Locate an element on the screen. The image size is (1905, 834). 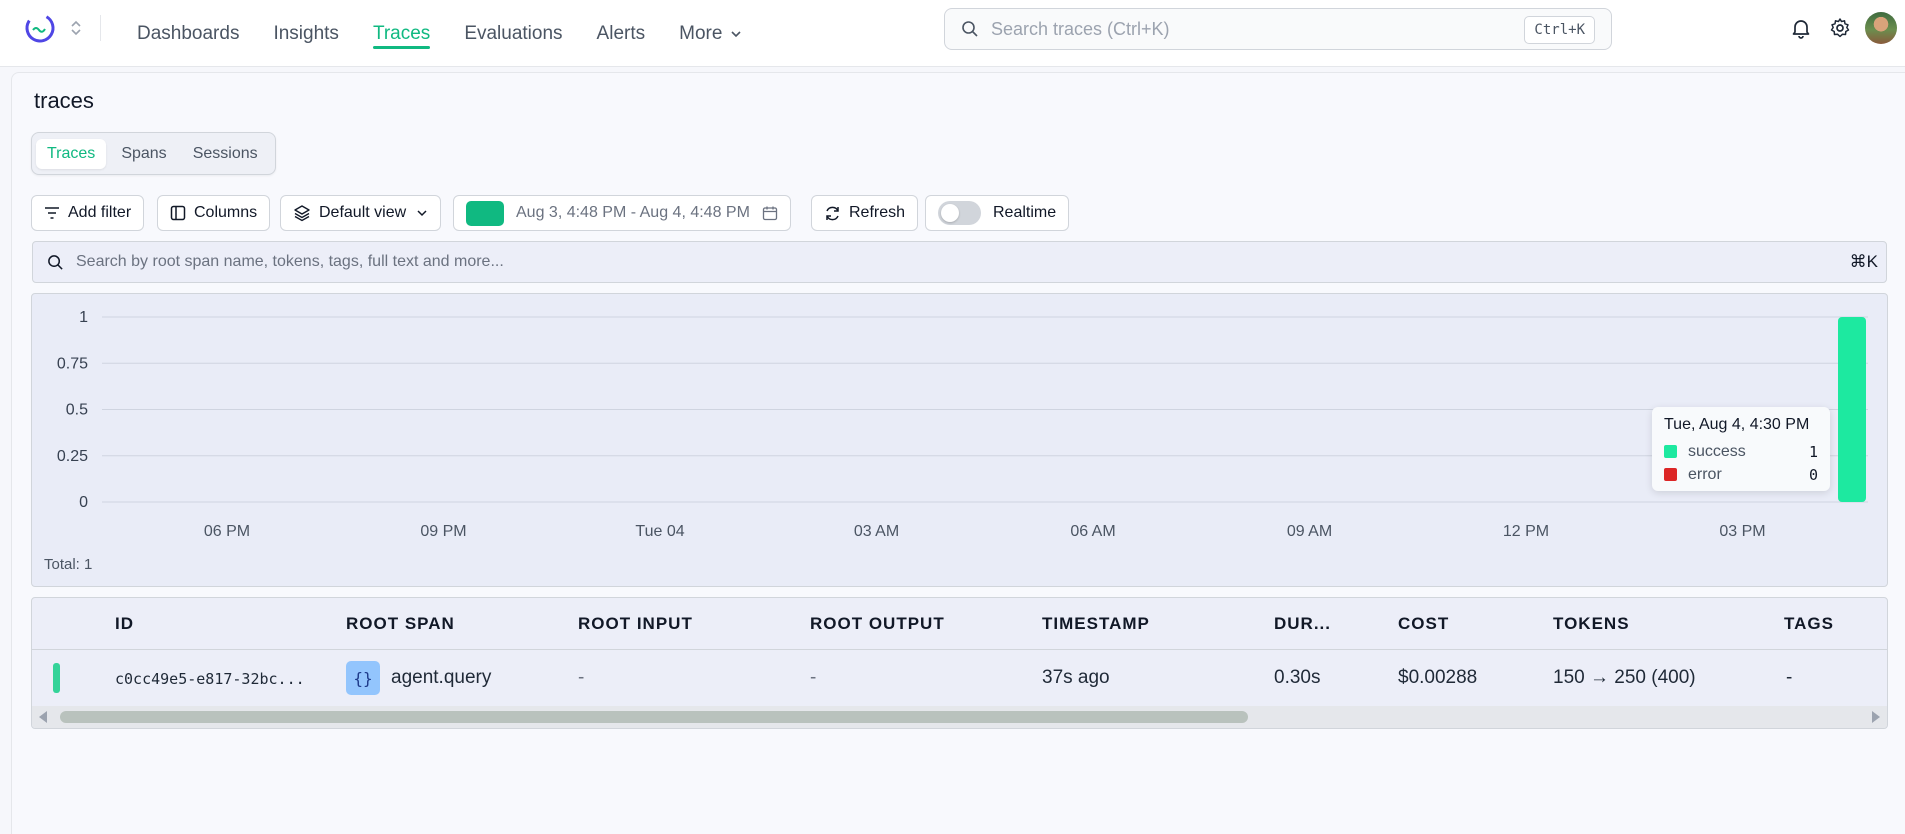
col-root-input: ROOT INPUT is located at coordinates (635, 624).